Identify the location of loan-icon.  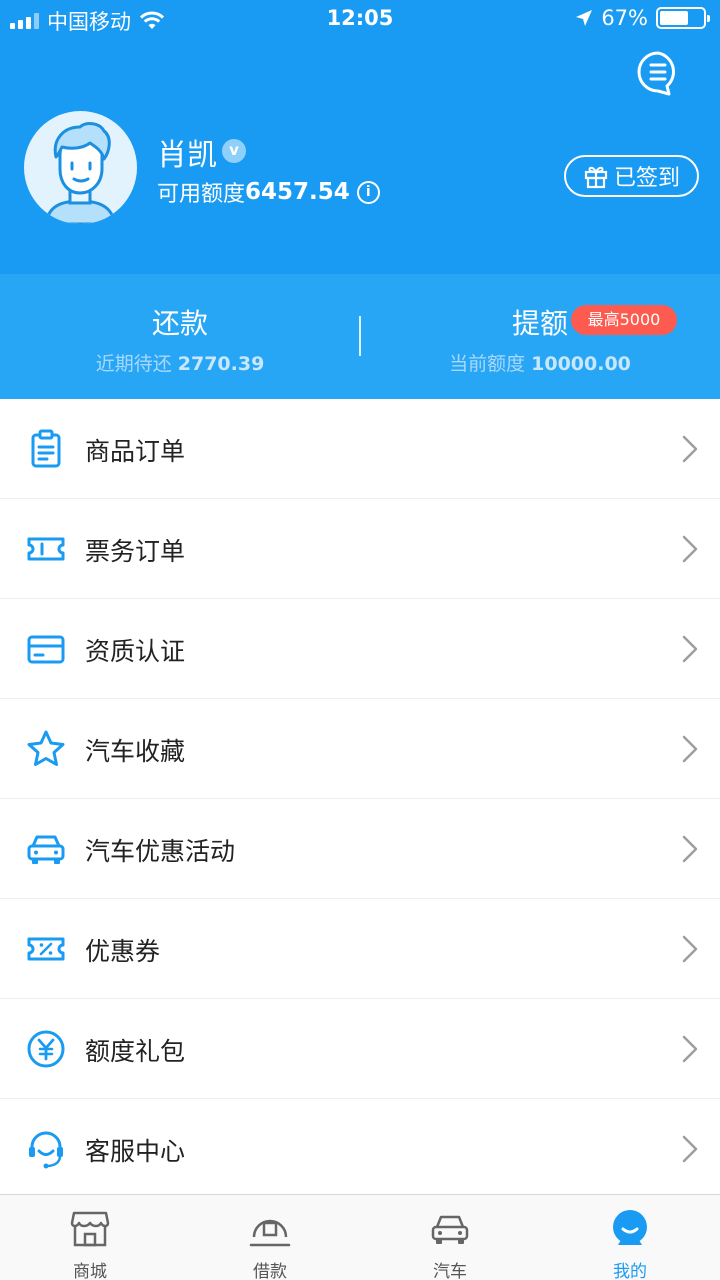
(270, 1233).